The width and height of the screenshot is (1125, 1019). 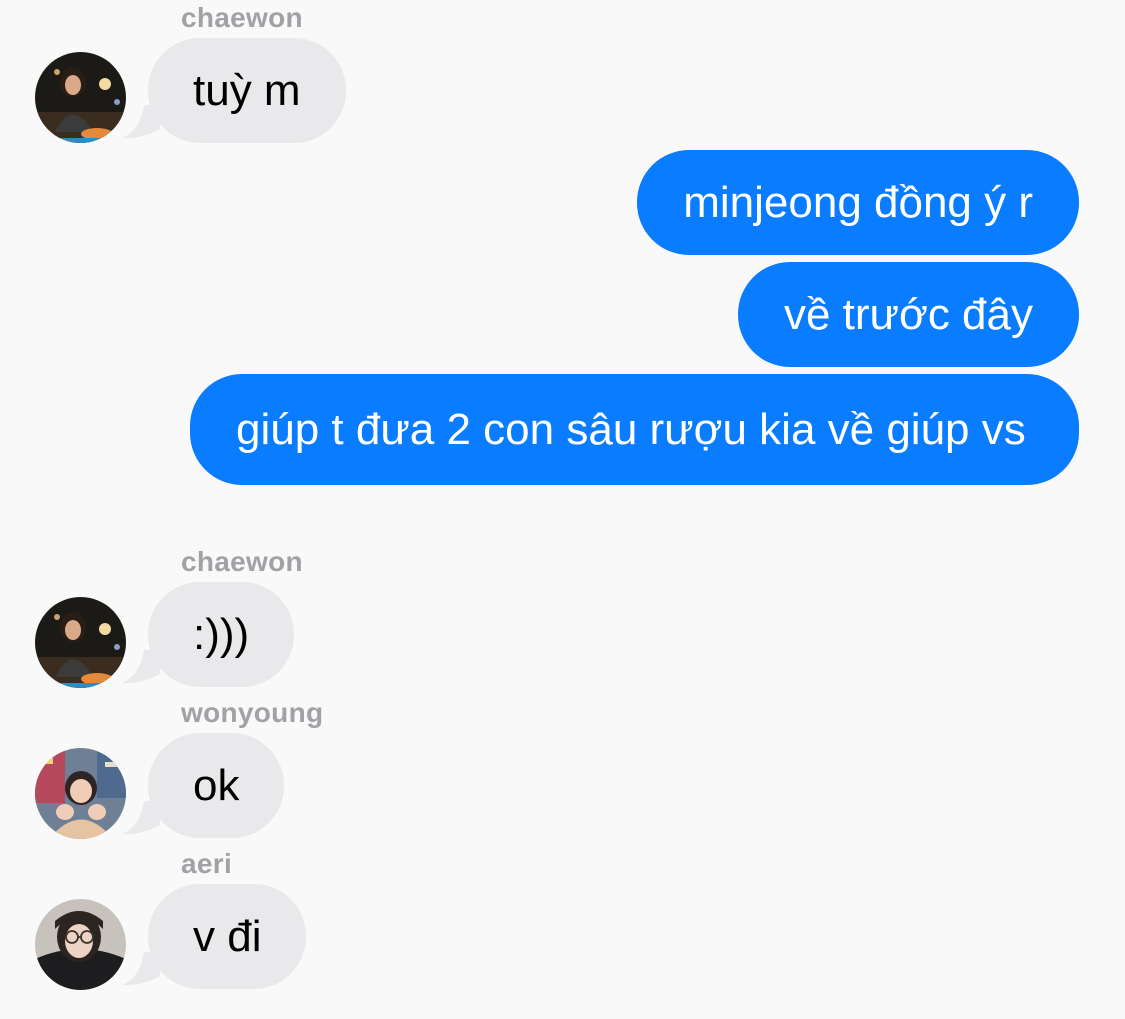 What do you see at coordinates (221, 634) in the screenshot?
I see `incoming-message-bubble: :)))` at bounding box center [221, 634].